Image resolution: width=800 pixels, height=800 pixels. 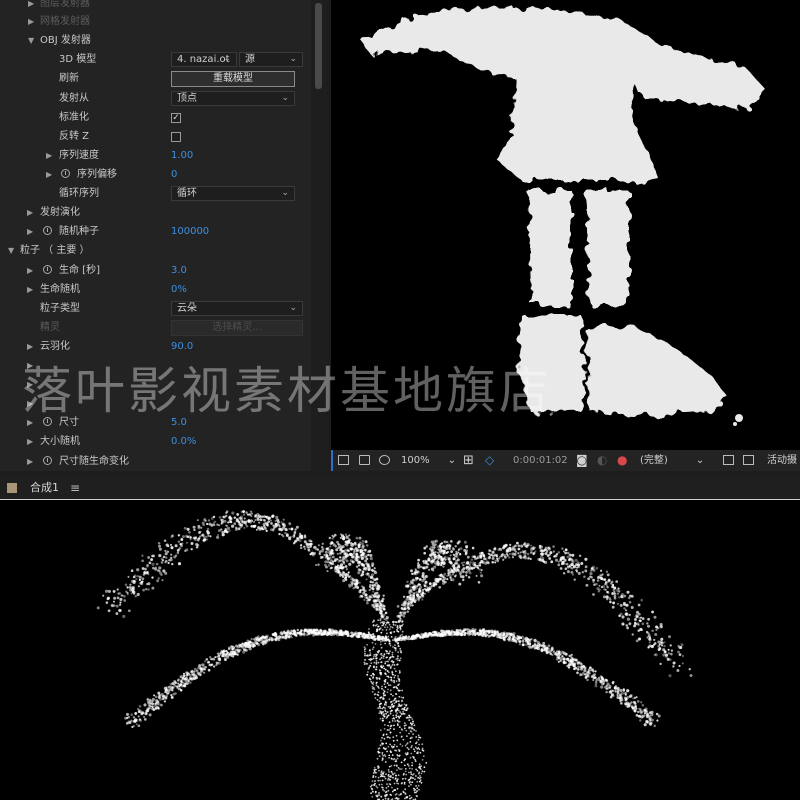 I want to click on region-icon, so click(x=728, y=460).